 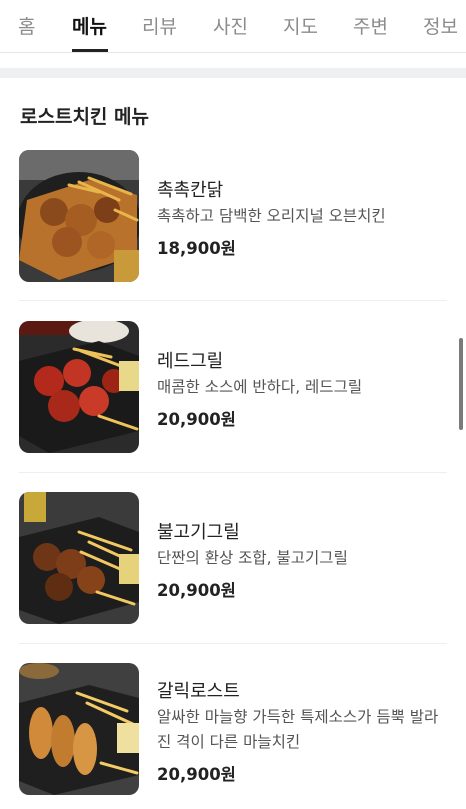 What do you see at coordinates (461, 384) in the screenshot?
I see `scrollbar-thumb` at bounding box center [461, 384].